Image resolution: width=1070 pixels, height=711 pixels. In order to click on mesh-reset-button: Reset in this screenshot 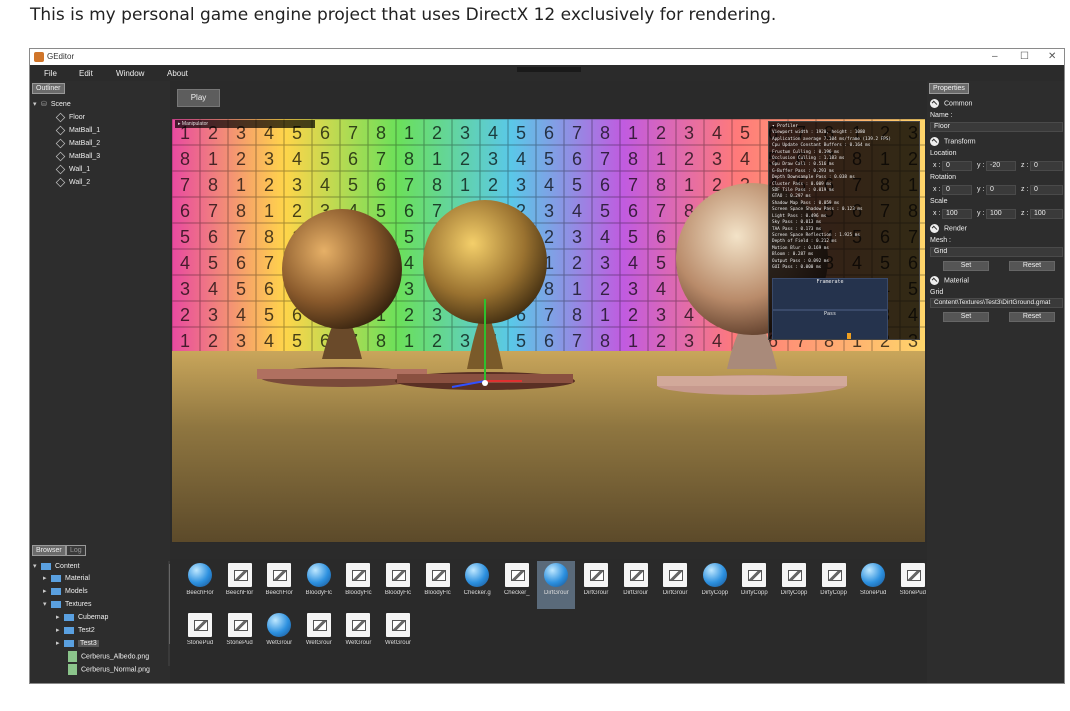, I will do `click(1032, 266)`.